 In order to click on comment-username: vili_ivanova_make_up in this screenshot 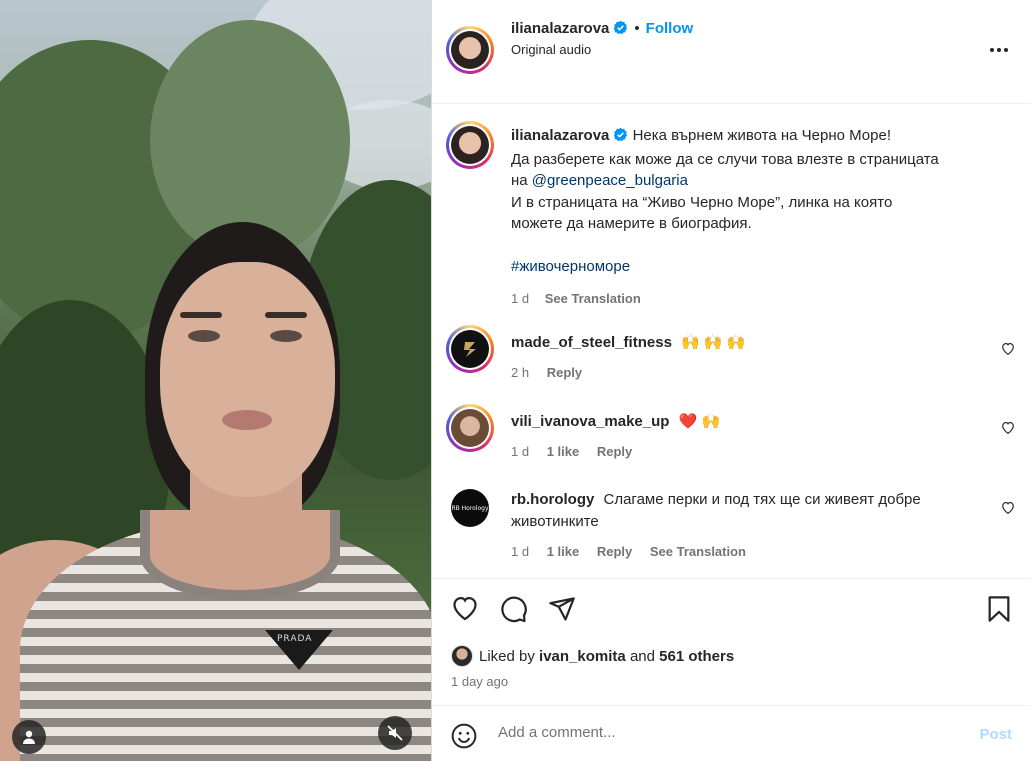, I will do `click(590, 421)`.